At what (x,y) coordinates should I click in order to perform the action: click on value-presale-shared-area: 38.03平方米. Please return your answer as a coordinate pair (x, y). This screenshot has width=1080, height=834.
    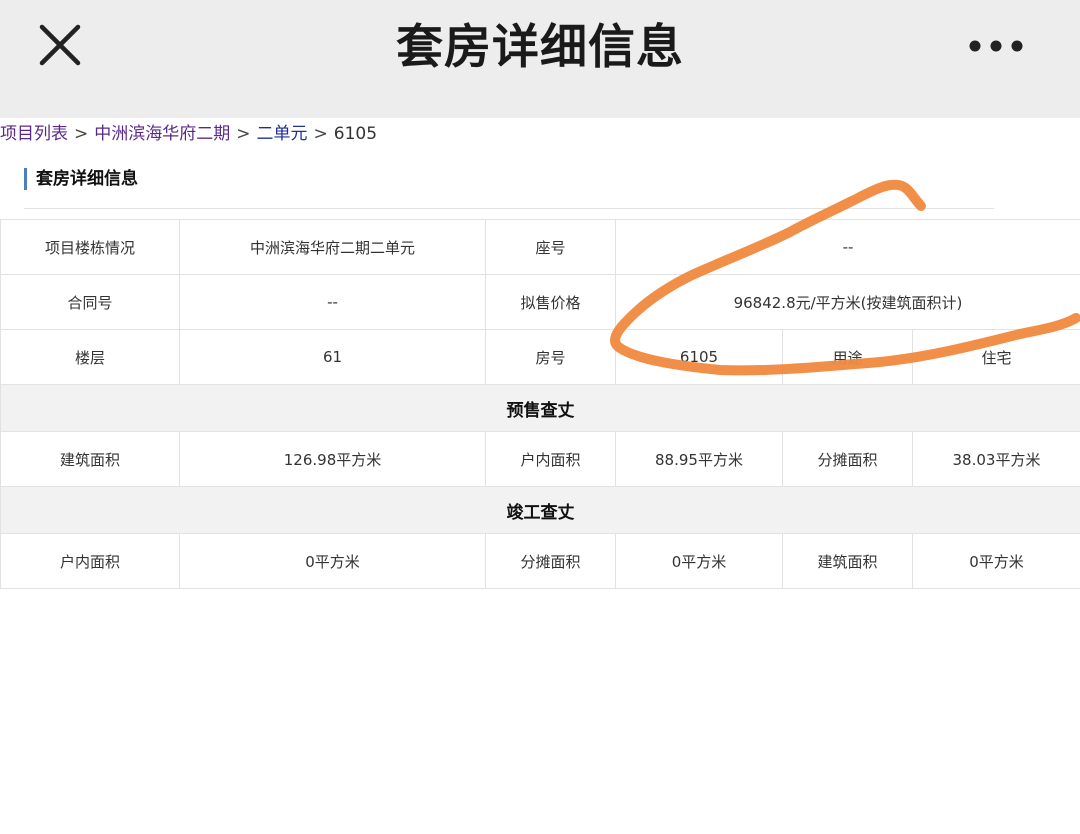
    Looking at the image, I should click on (996, 459).